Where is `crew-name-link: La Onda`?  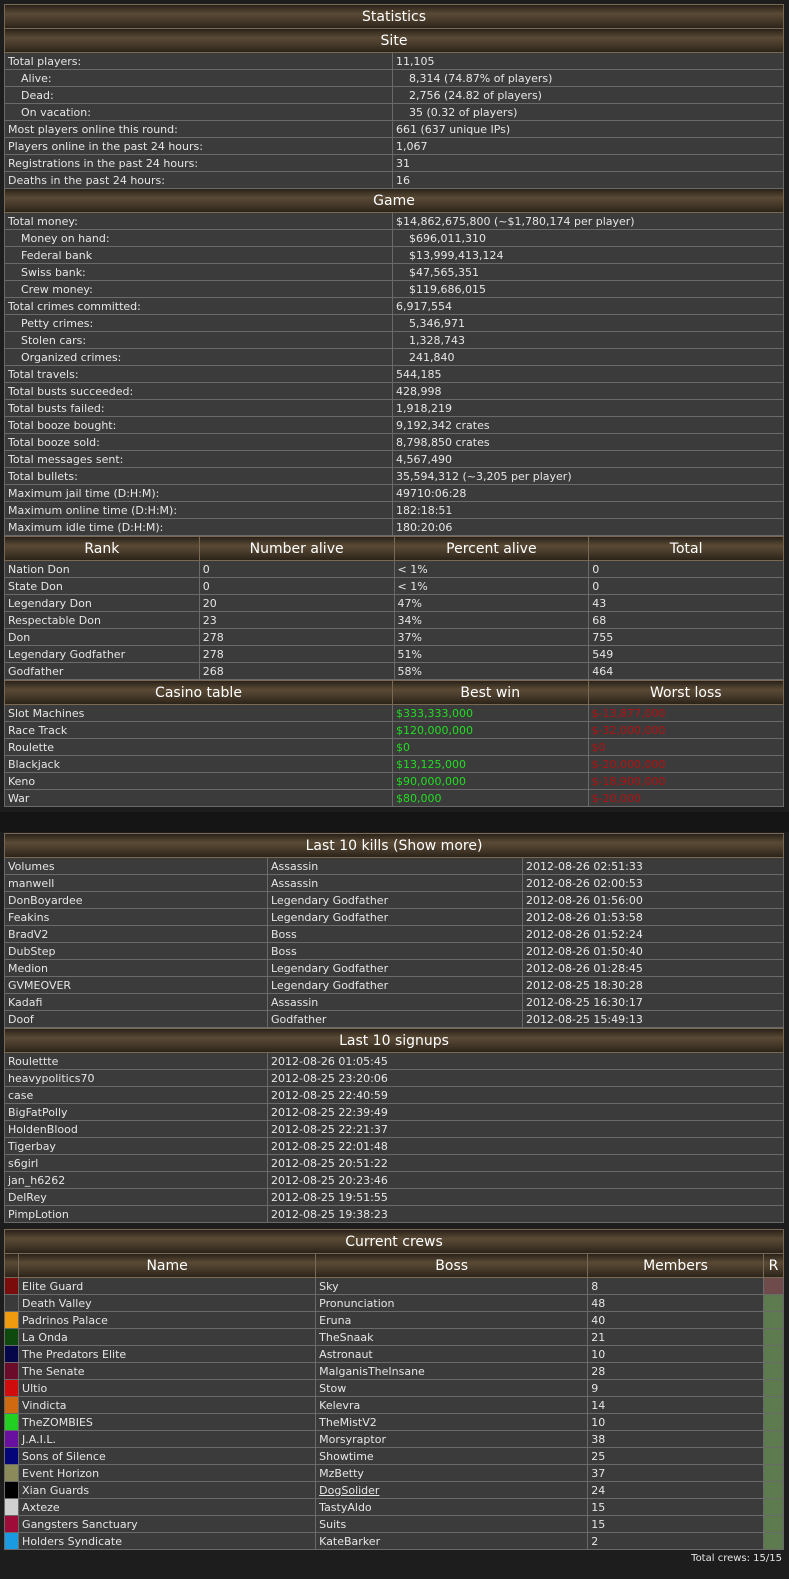
crew-name-link: La Onda is located at coordinates (167, 1337).